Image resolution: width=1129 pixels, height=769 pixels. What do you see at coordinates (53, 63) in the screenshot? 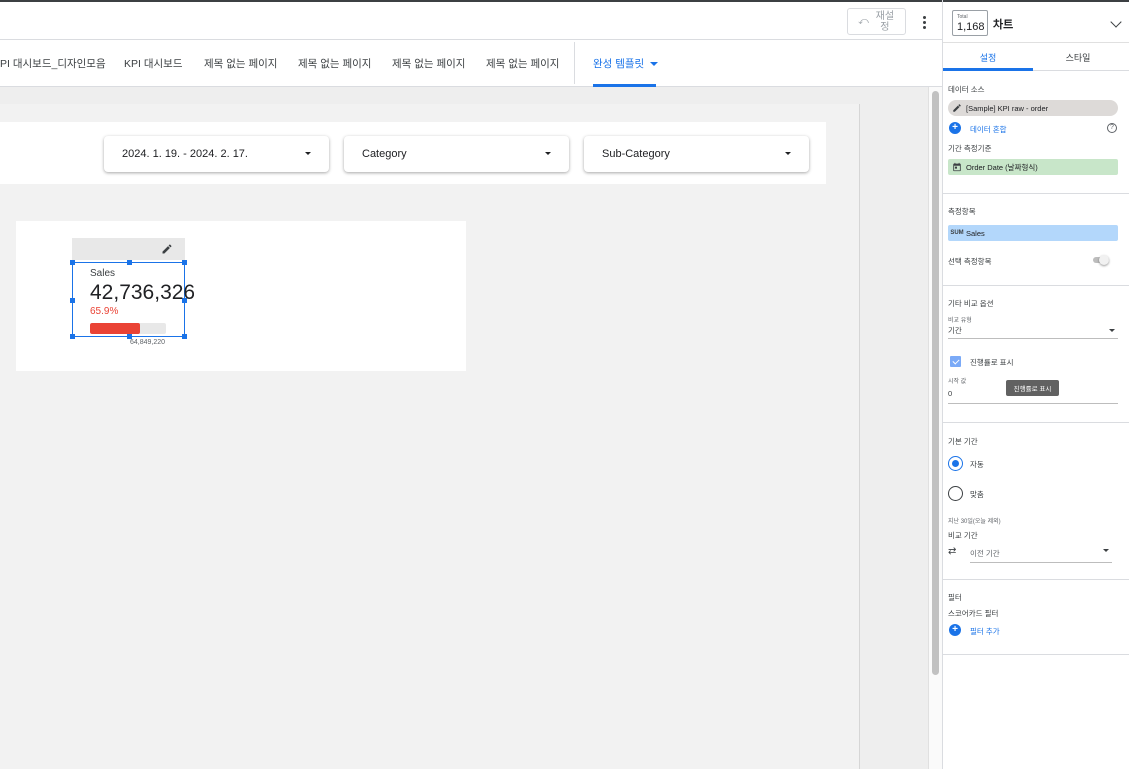
I see `tab-kpi-dashboard-design: PI 대시보드_디자인모음` at bounding box center [53, 63].